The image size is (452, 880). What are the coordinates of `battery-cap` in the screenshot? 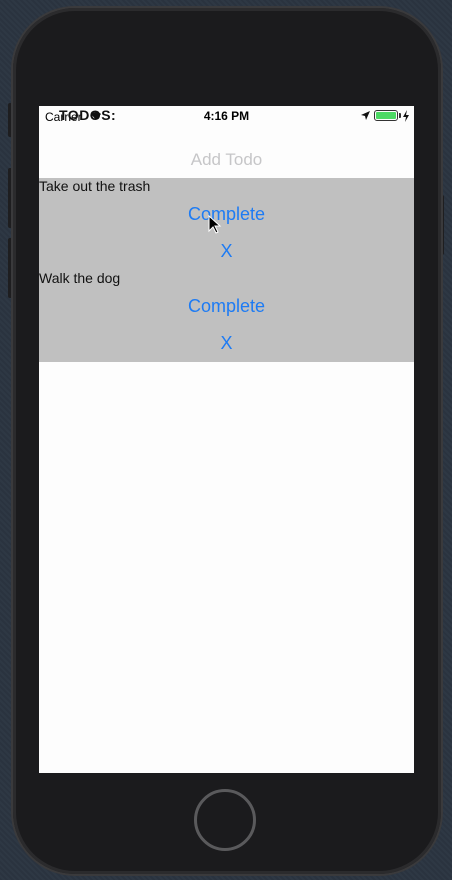 It's located at (400, 115).